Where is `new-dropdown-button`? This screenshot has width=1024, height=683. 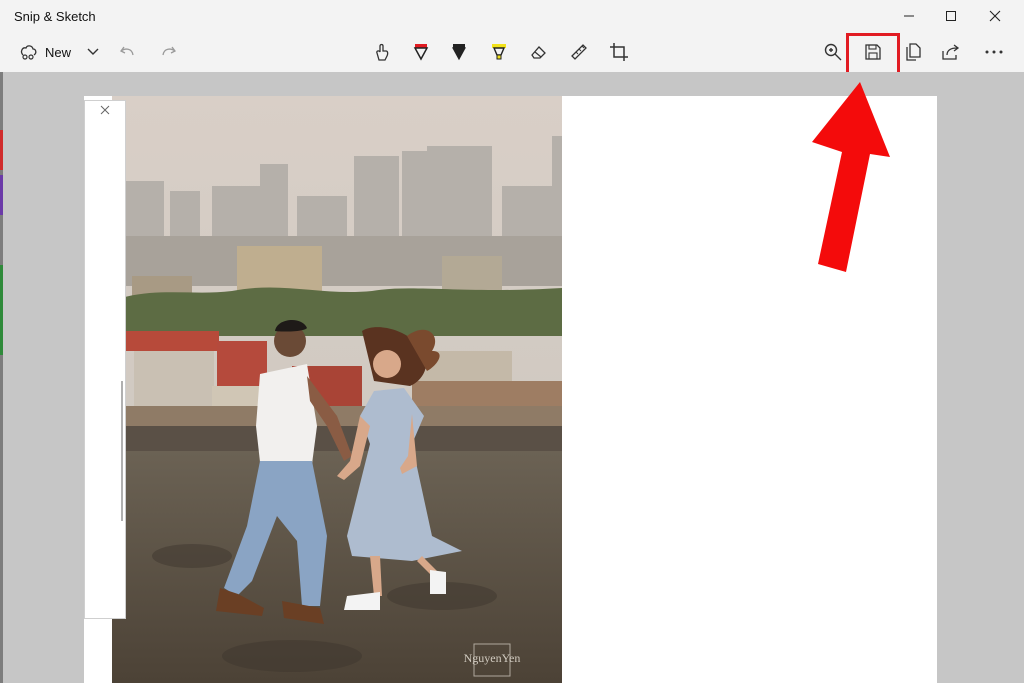 new-dropdown-button is located at coordinates (93, 52).